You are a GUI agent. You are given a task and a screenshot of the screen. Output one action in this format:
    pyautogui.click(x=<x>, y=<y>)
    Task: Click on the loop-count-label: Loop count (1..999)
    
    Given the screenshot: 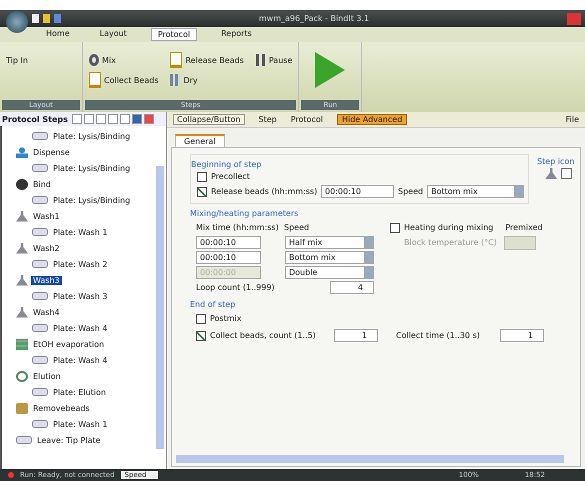 What is the action you would take?
    pyautogui.click(x=236, y=287)
    